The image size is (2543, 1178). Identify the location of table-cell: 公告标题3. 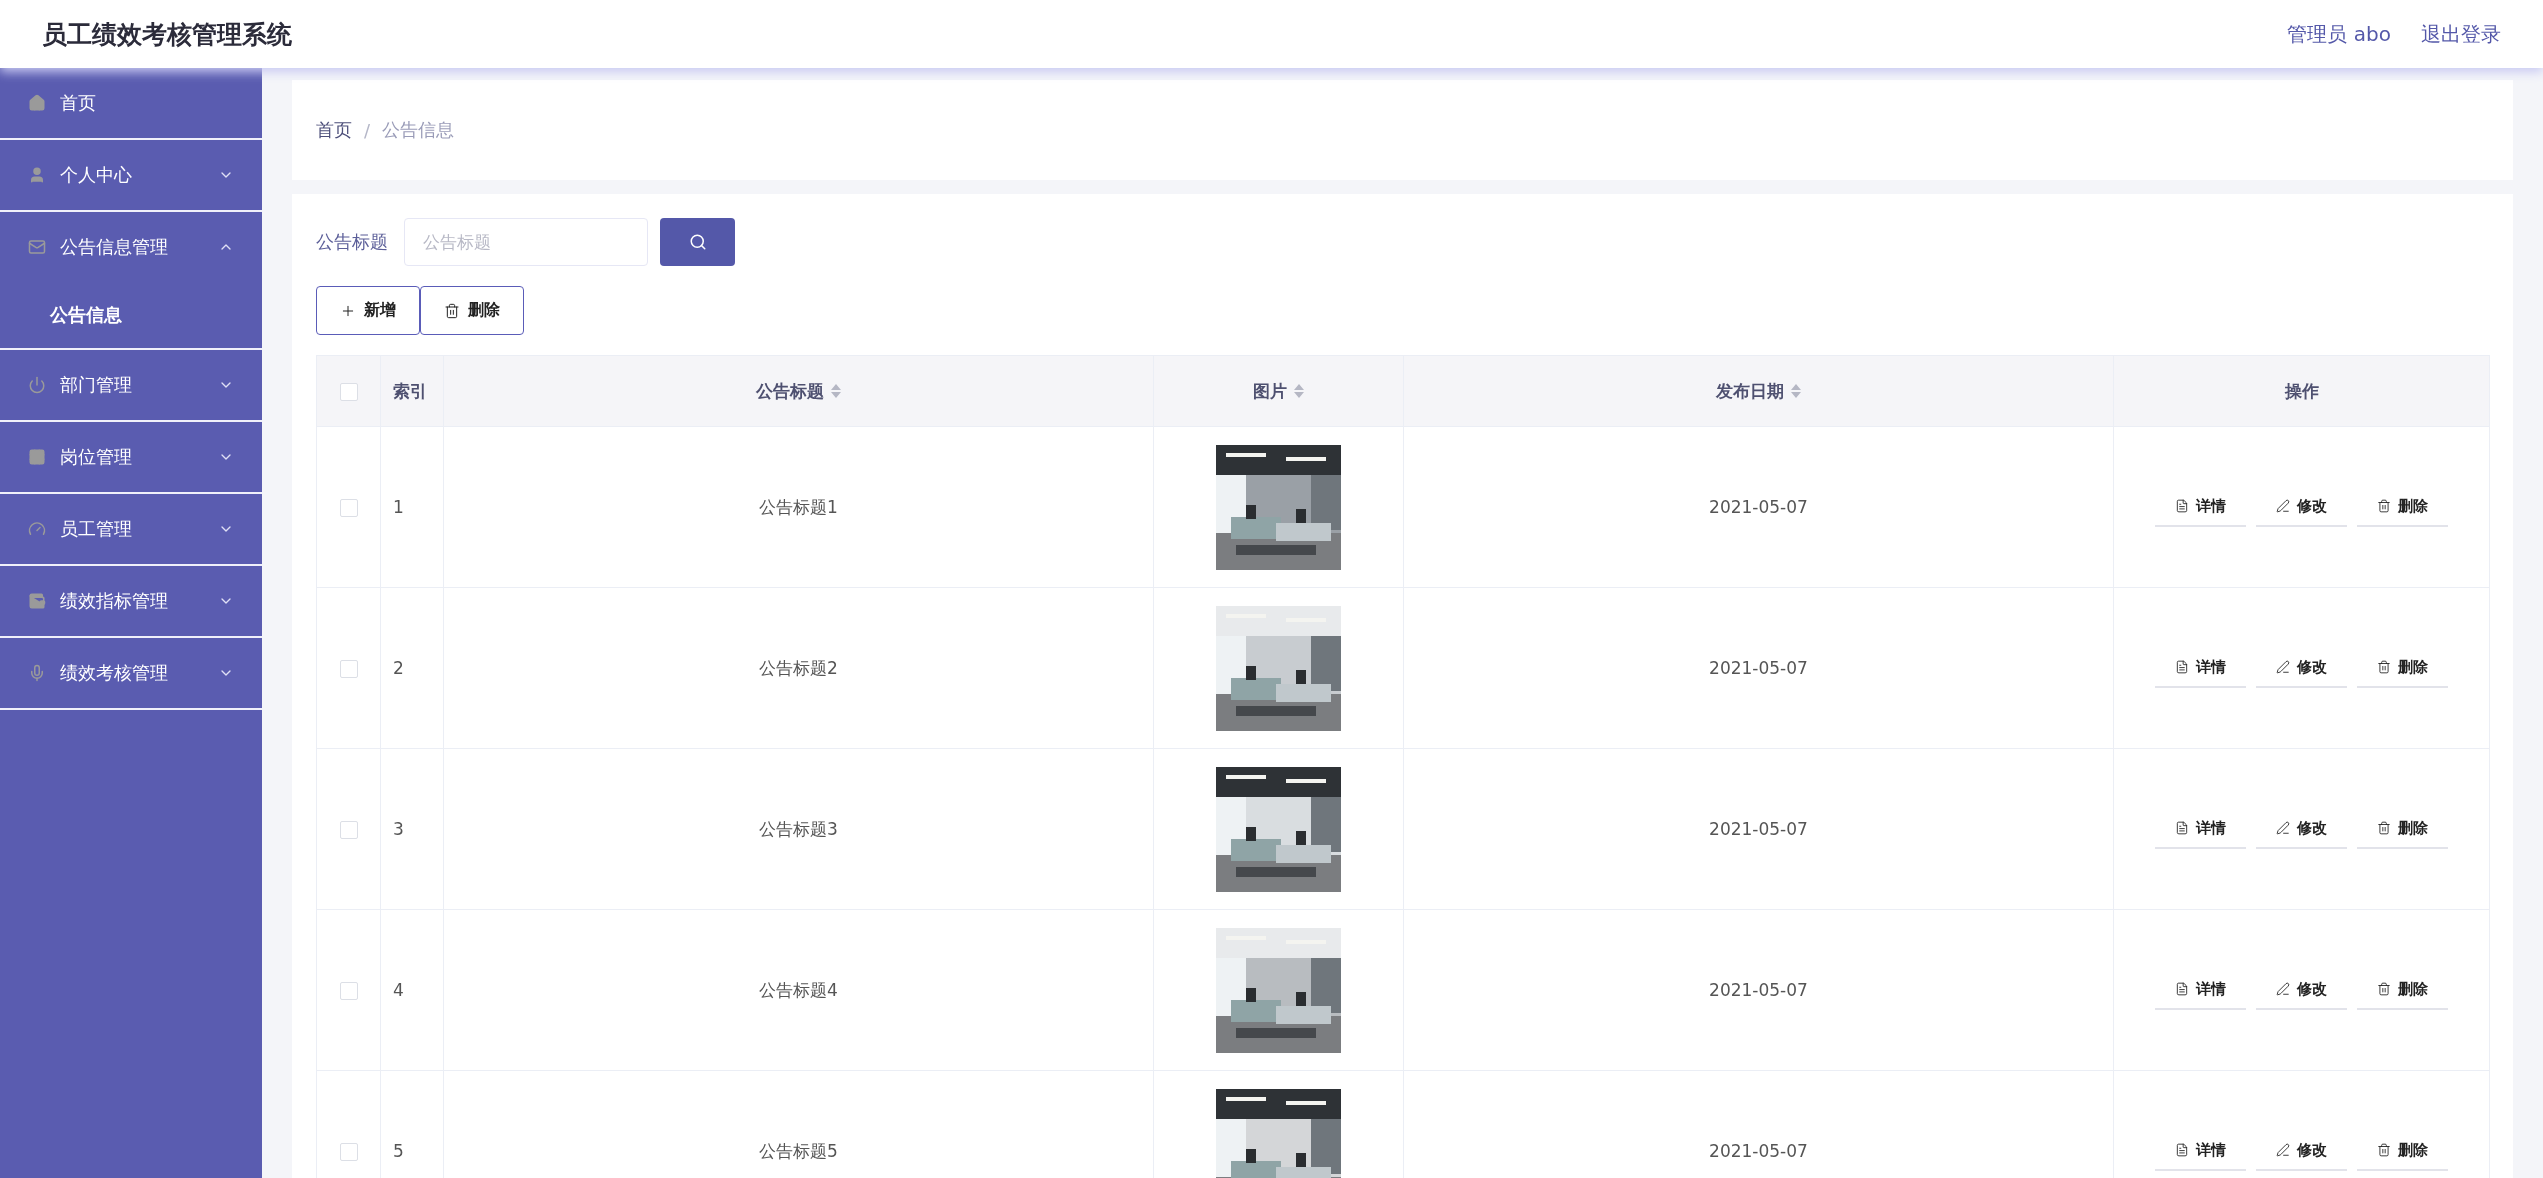
(798, 829).